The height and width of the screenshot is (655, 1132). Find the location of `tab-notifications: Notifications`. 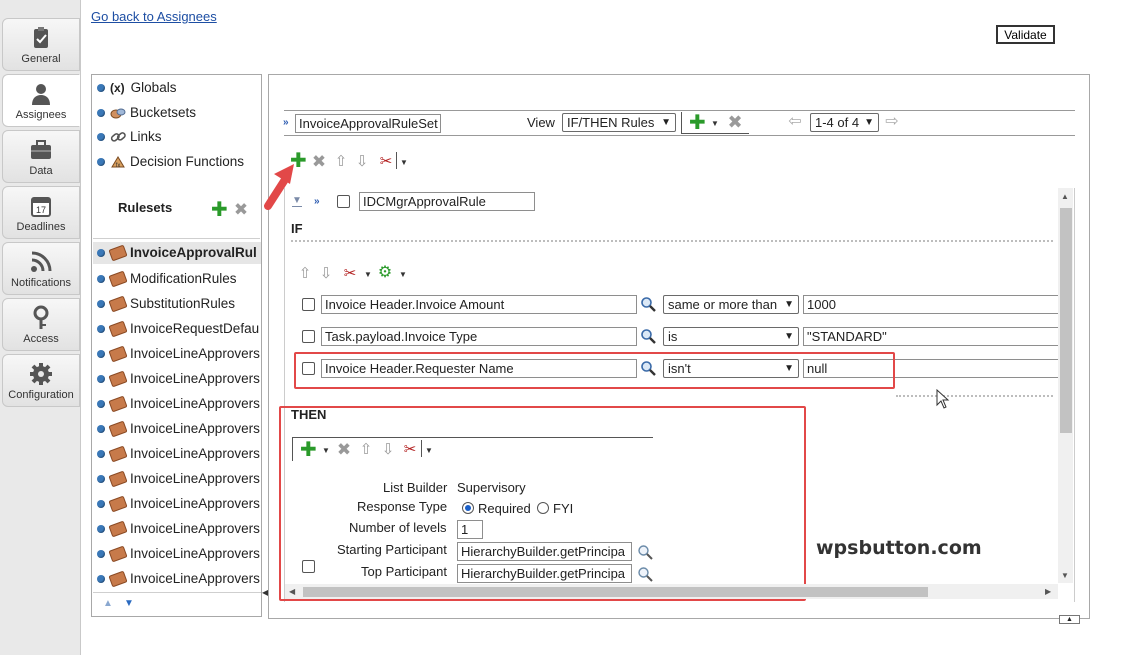

tab-notifications: Notifications is located at coordinates (41, 268).